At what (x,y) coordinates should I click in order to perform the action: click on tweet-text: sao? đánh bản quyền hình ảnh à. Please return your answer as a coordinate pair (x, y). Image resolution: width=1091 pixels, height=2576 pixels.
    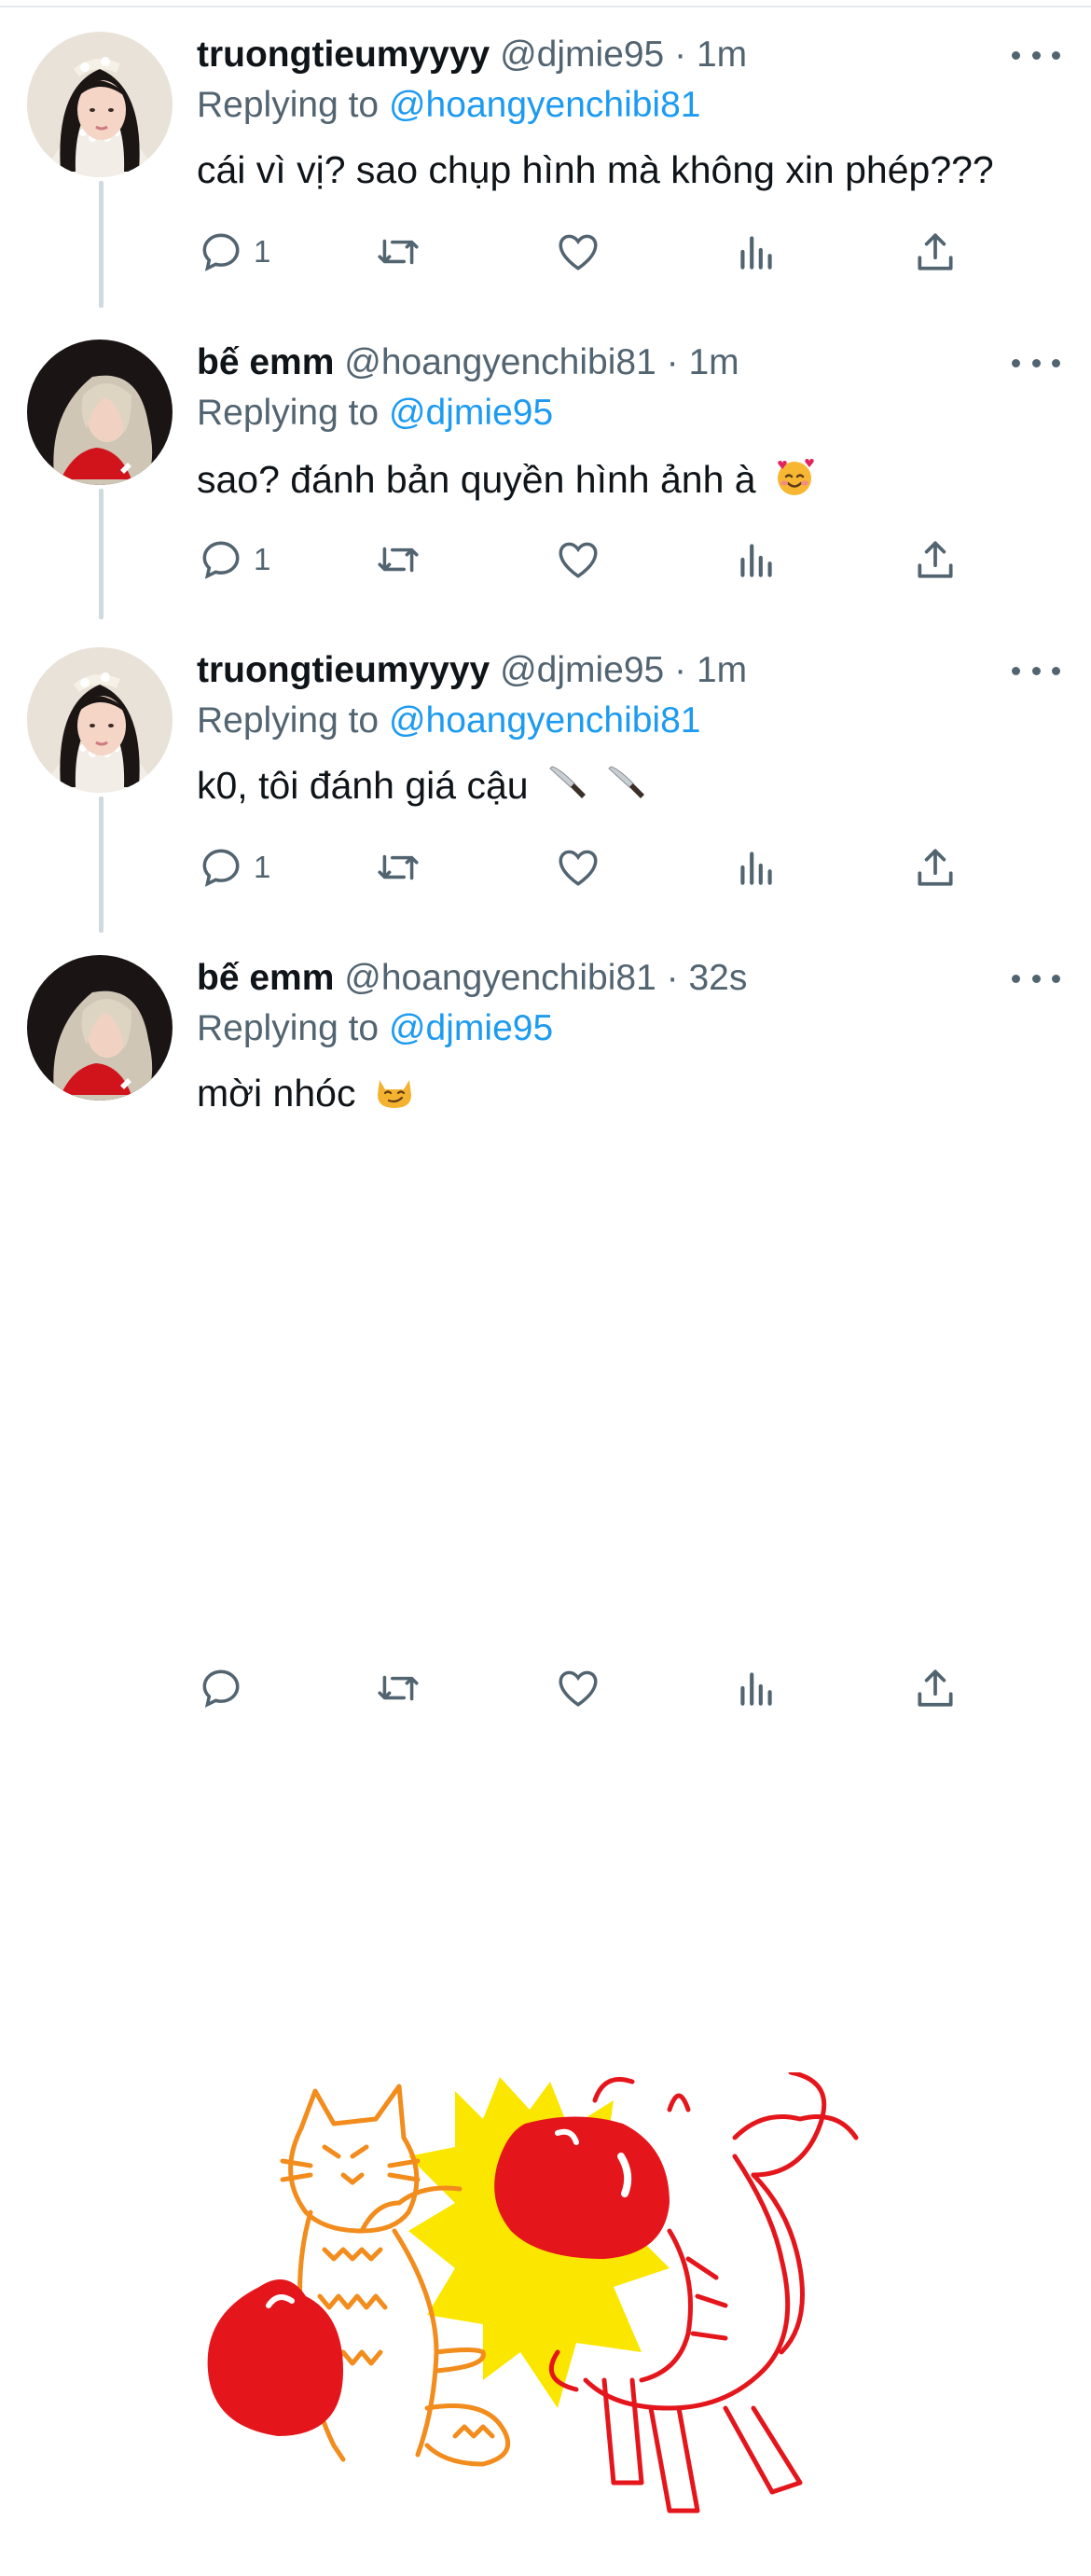
    Looking at the image, I should click on (506, 479).